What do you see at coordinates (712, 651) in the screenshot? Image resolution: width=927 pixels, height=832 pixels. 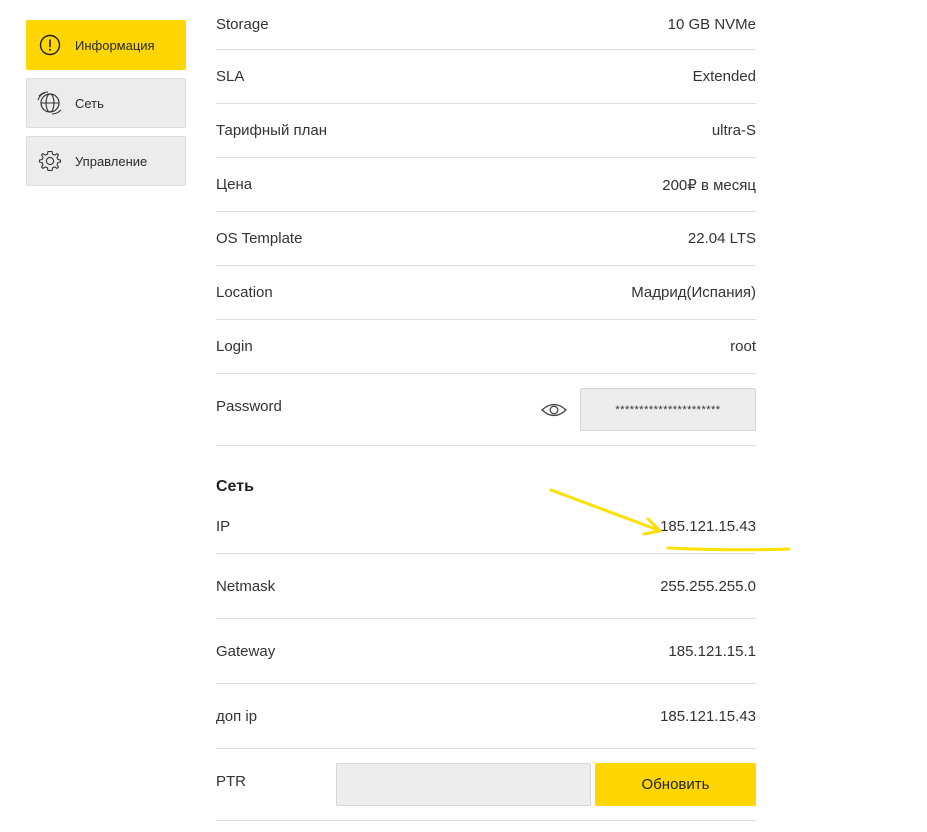 I see `row-value: 185.121.15.1` at bounding box center [712, 651].